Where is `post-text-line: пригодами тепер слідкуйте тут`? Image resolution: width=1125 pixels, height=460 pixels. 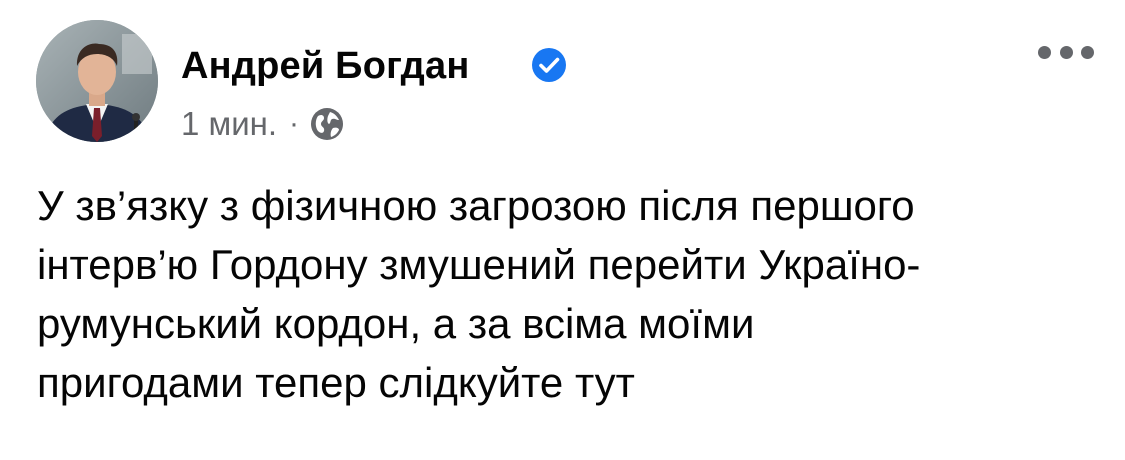 post-text-line: пригодами тепер слідкуйте тут is located at coordinates (336, 382).